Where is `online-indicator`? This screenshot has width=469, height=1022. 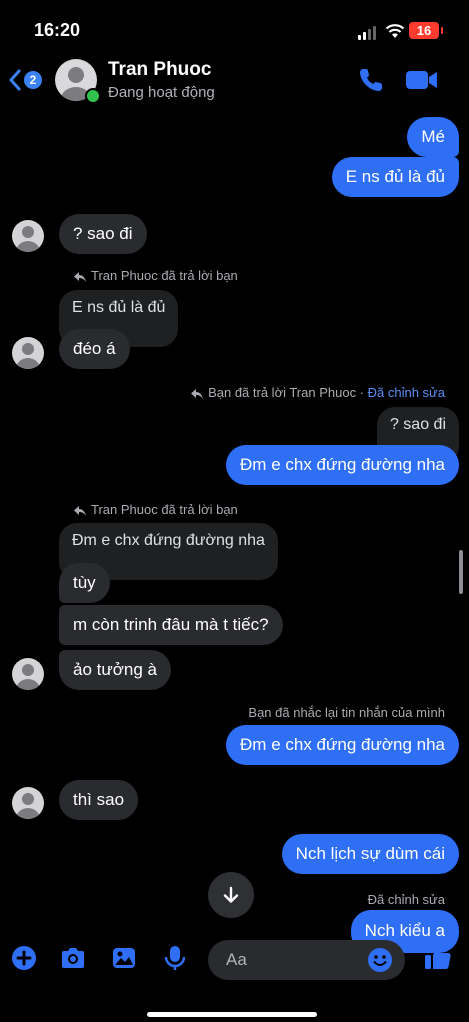
online-indicator is located at coordinates (93, 96).